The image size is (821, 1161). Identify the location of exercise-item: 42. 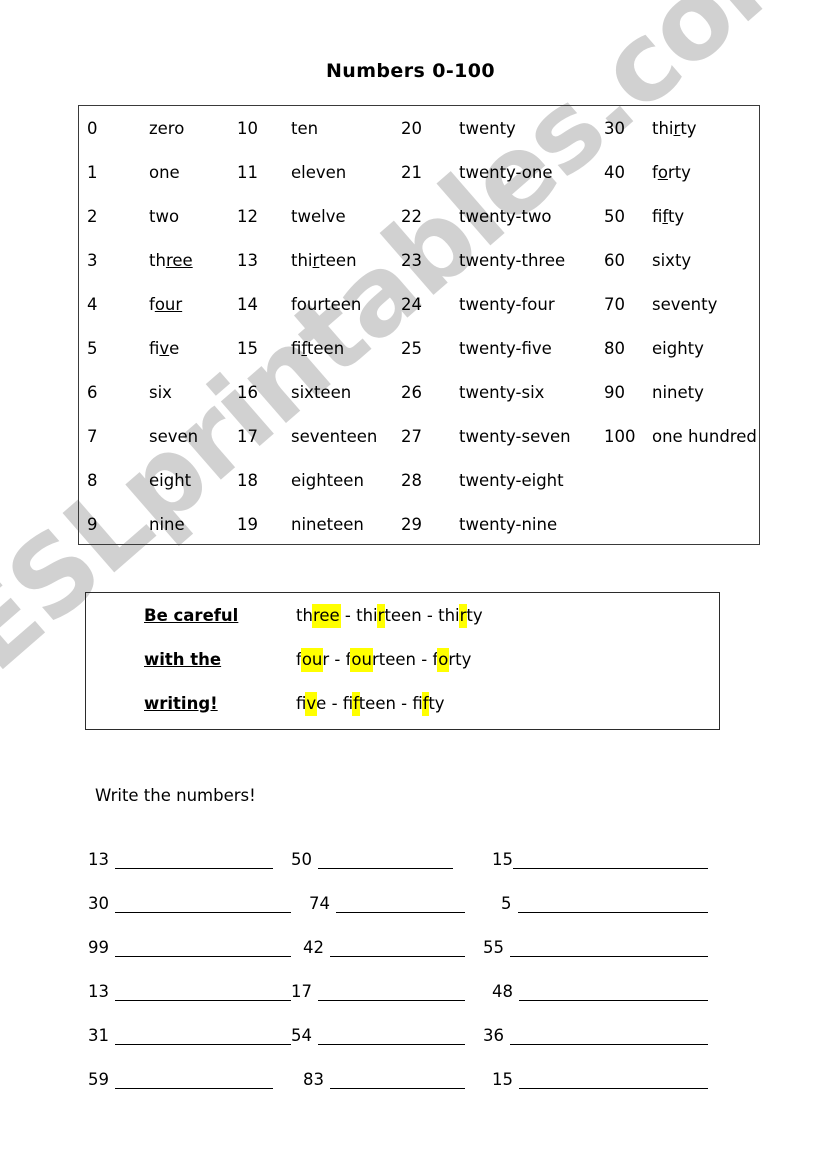
(387, 950).